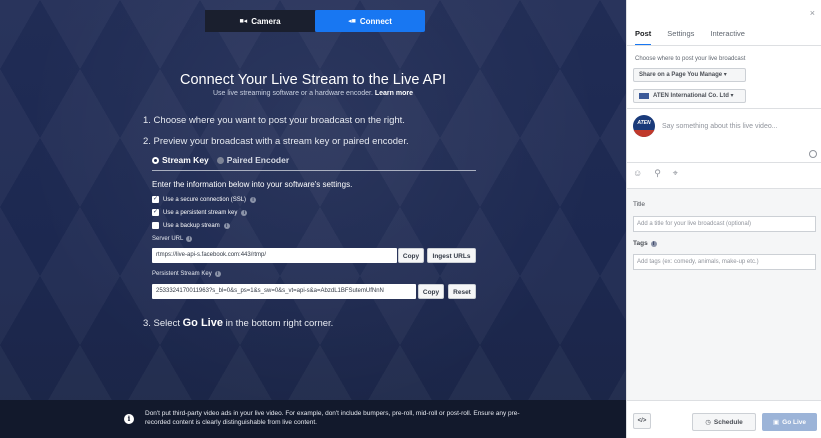 Image resolution: width=821 pixels, height=438 pixels. I want to click on avatar: ATEN, so click(644, 126).